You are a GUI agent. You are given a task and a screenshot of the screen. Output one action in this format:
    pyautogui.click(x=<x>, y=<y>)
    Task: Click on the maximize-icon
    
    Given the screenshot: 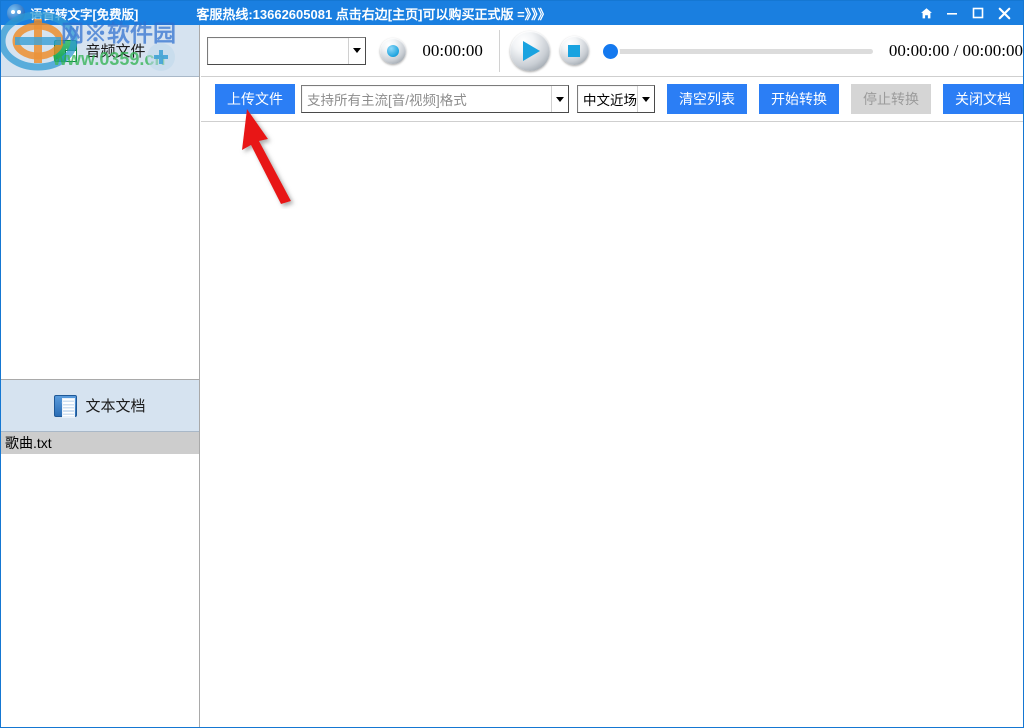 What is the action you would take?
    pyautogui.click(x=978, y=13)
    